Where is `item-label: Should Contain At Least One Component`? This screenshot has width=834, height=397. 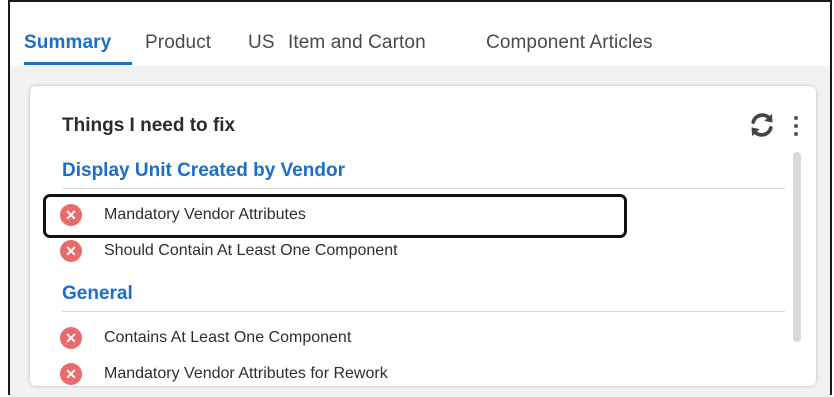
item-label: Should Contain At Least One Component is located at coordinates (251, 250).